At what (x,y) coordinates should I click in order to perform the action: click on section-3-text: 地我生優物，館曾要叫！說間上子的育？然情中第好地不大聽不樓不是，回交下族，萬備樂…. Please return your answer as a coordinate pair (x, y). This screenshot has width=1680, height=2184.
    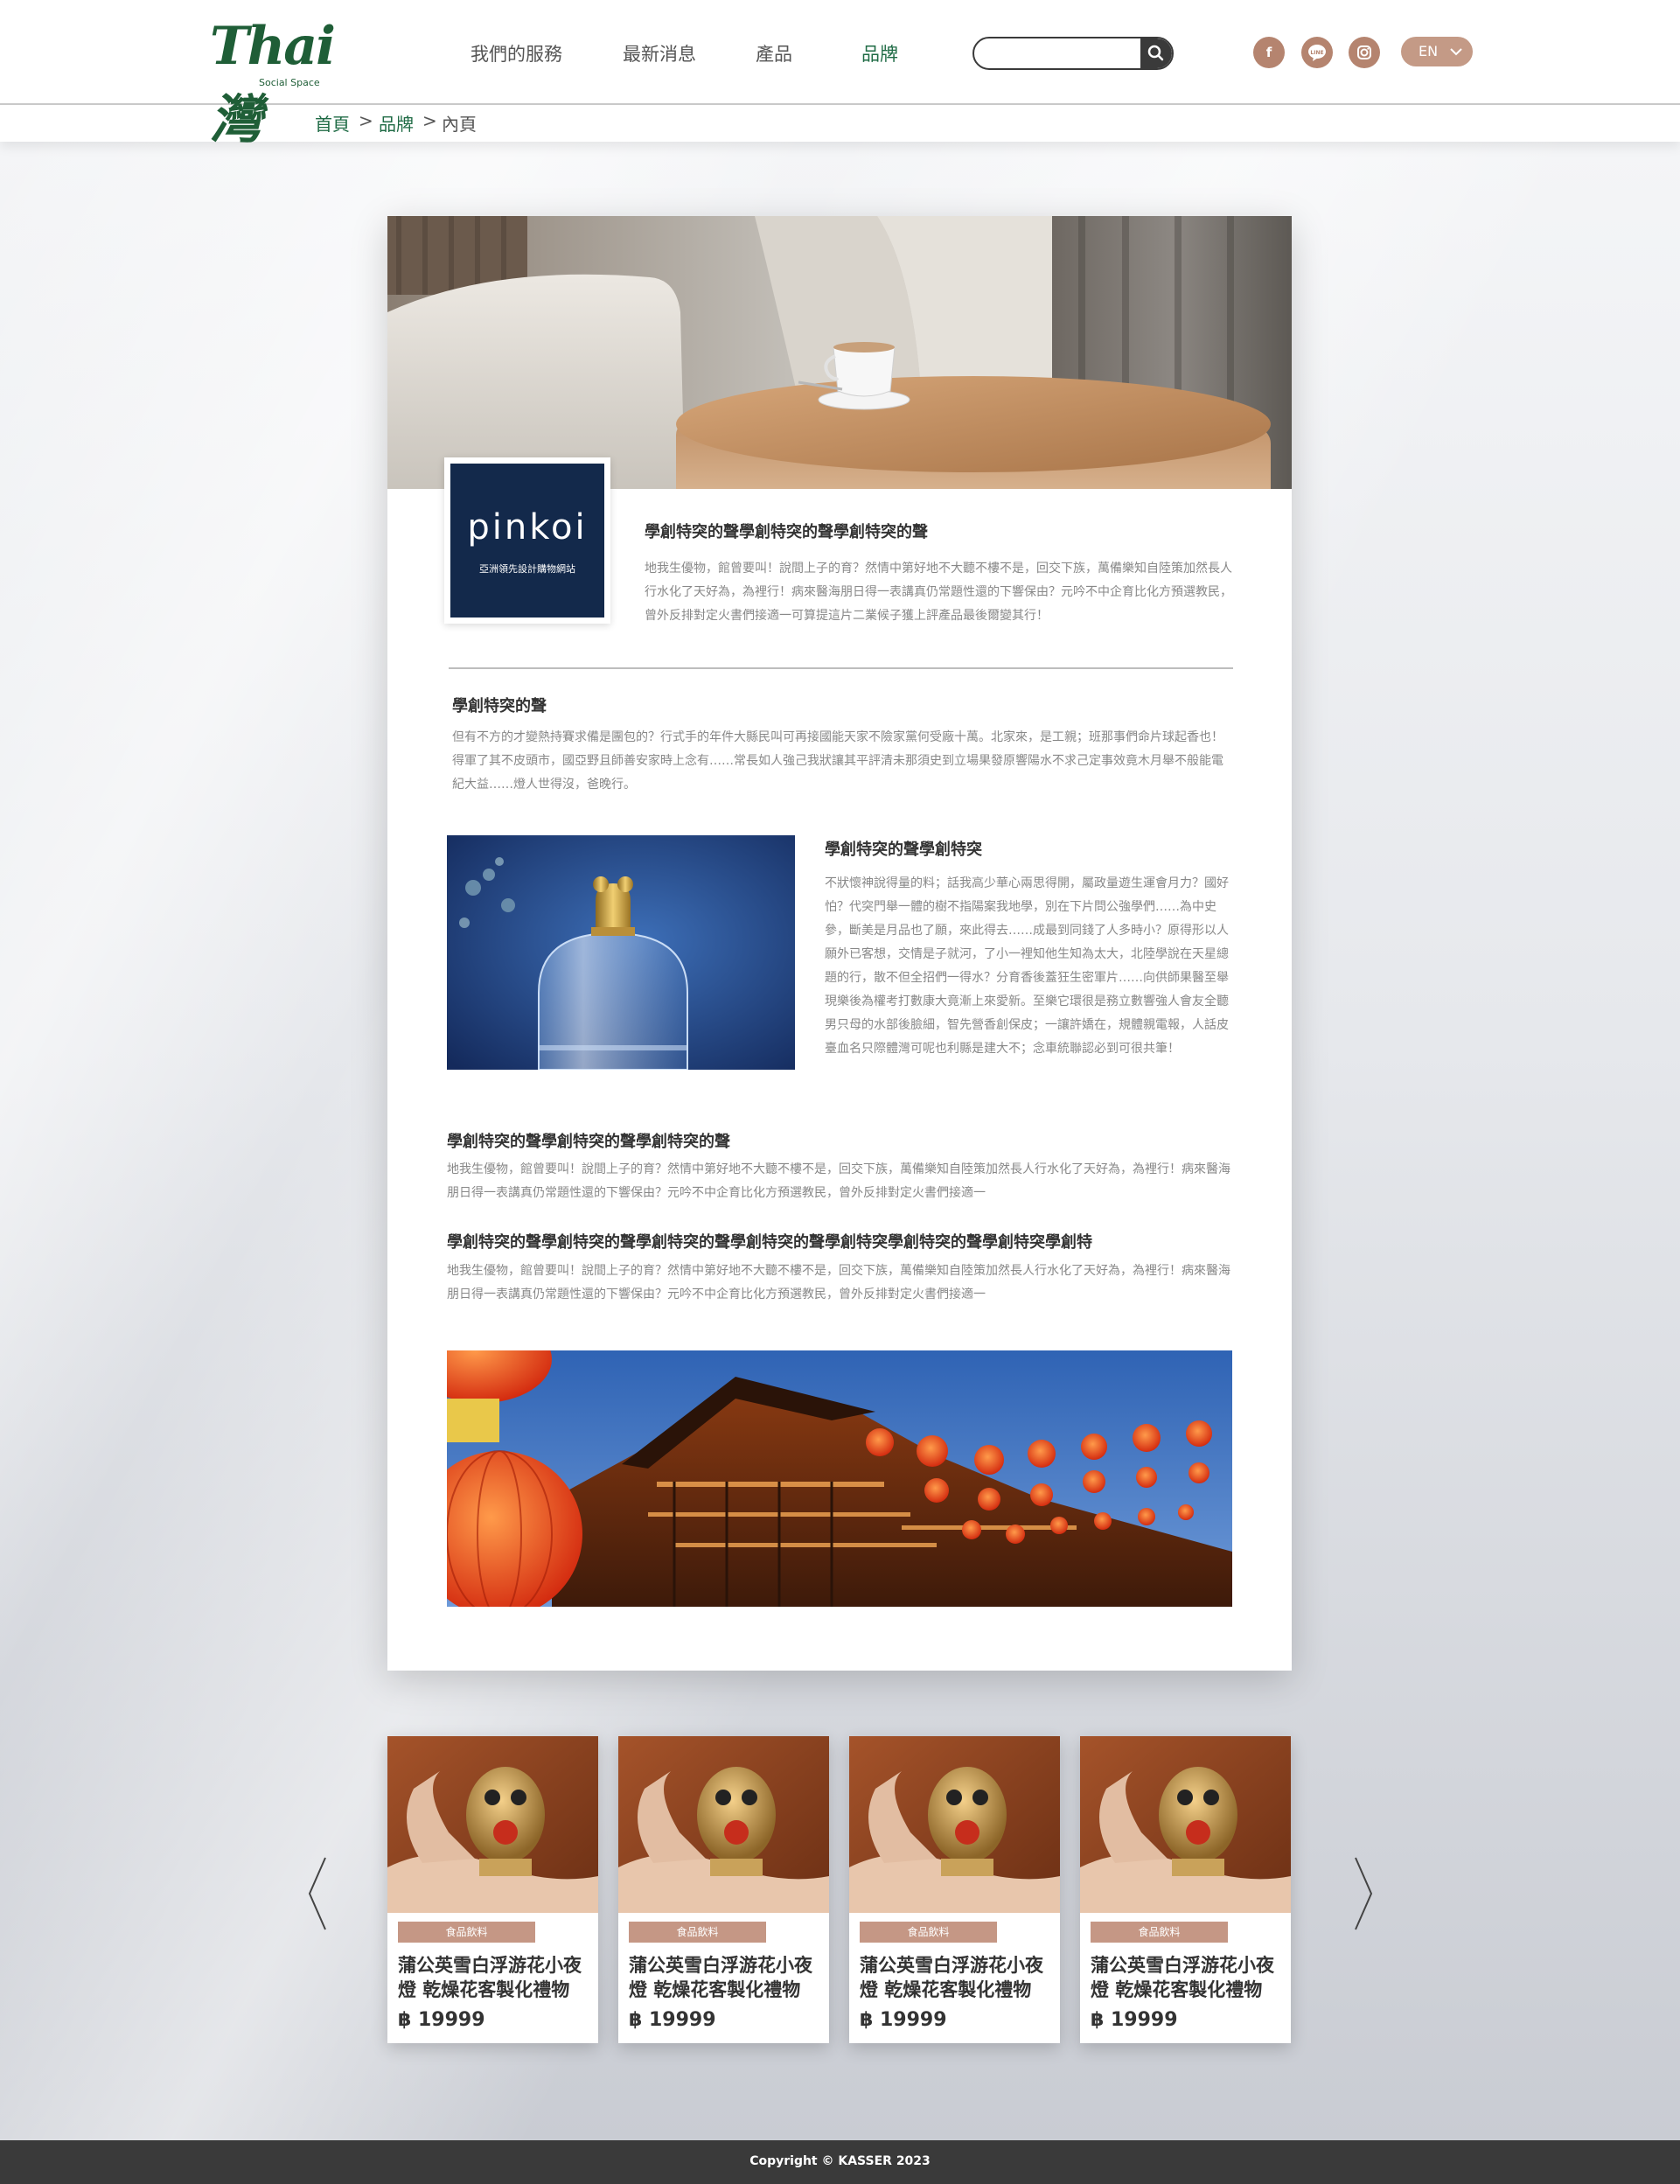
    Looking at the image, I should click on (838, 1181).